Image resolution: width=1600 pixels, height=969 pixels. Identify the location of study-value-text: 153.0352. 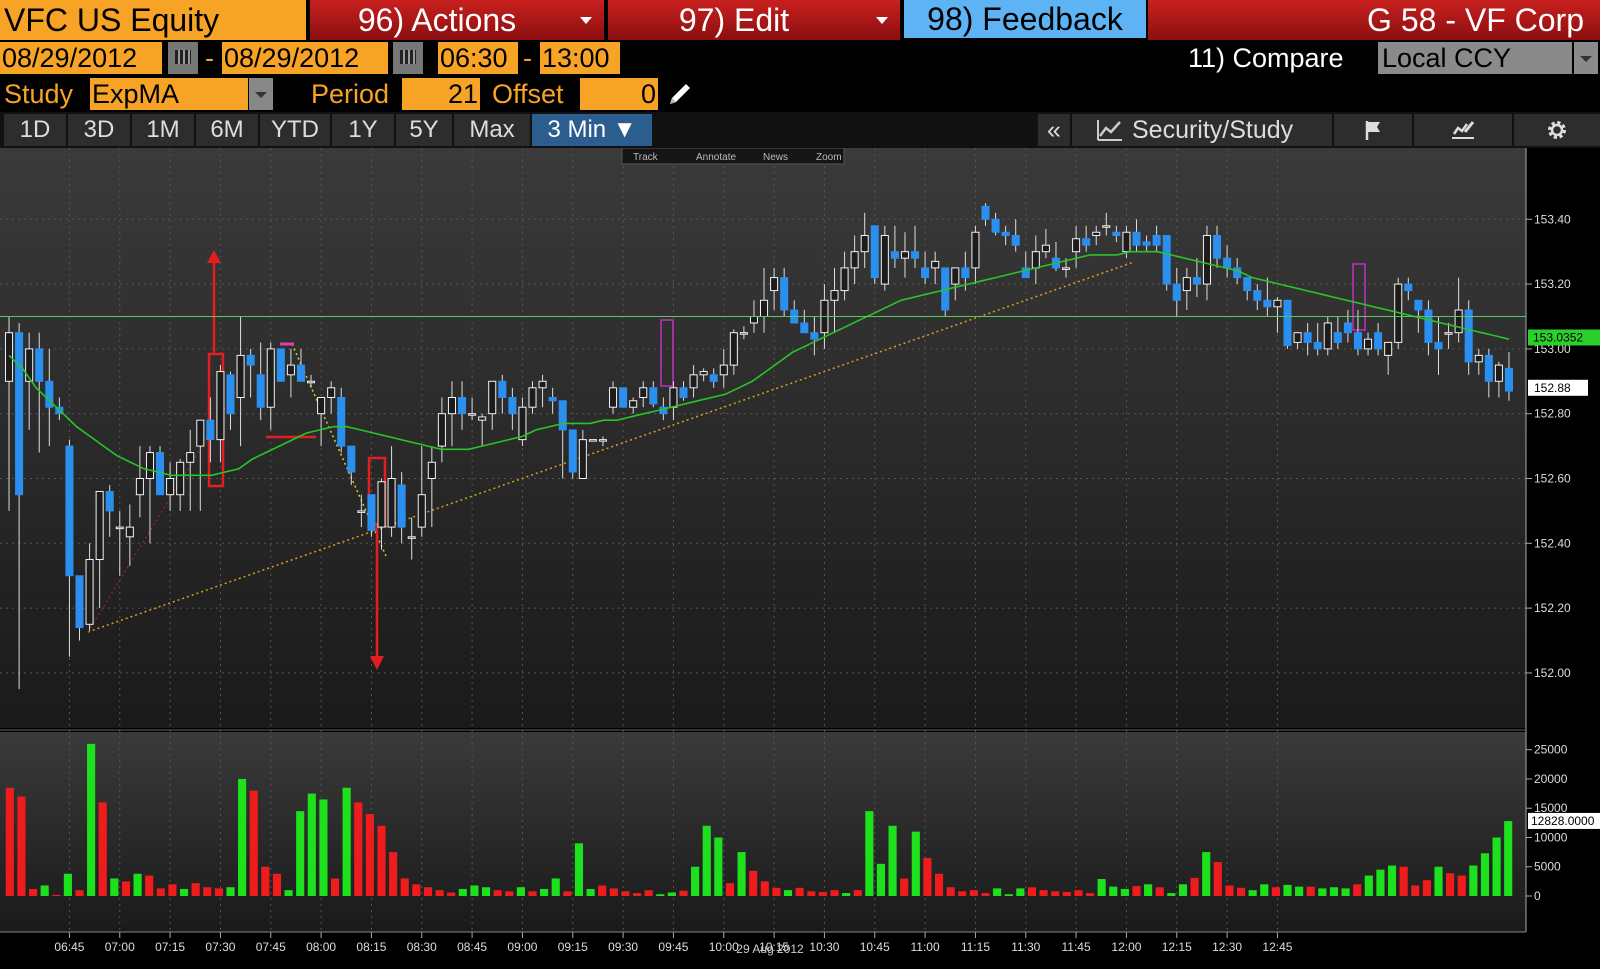
(1558, 337).